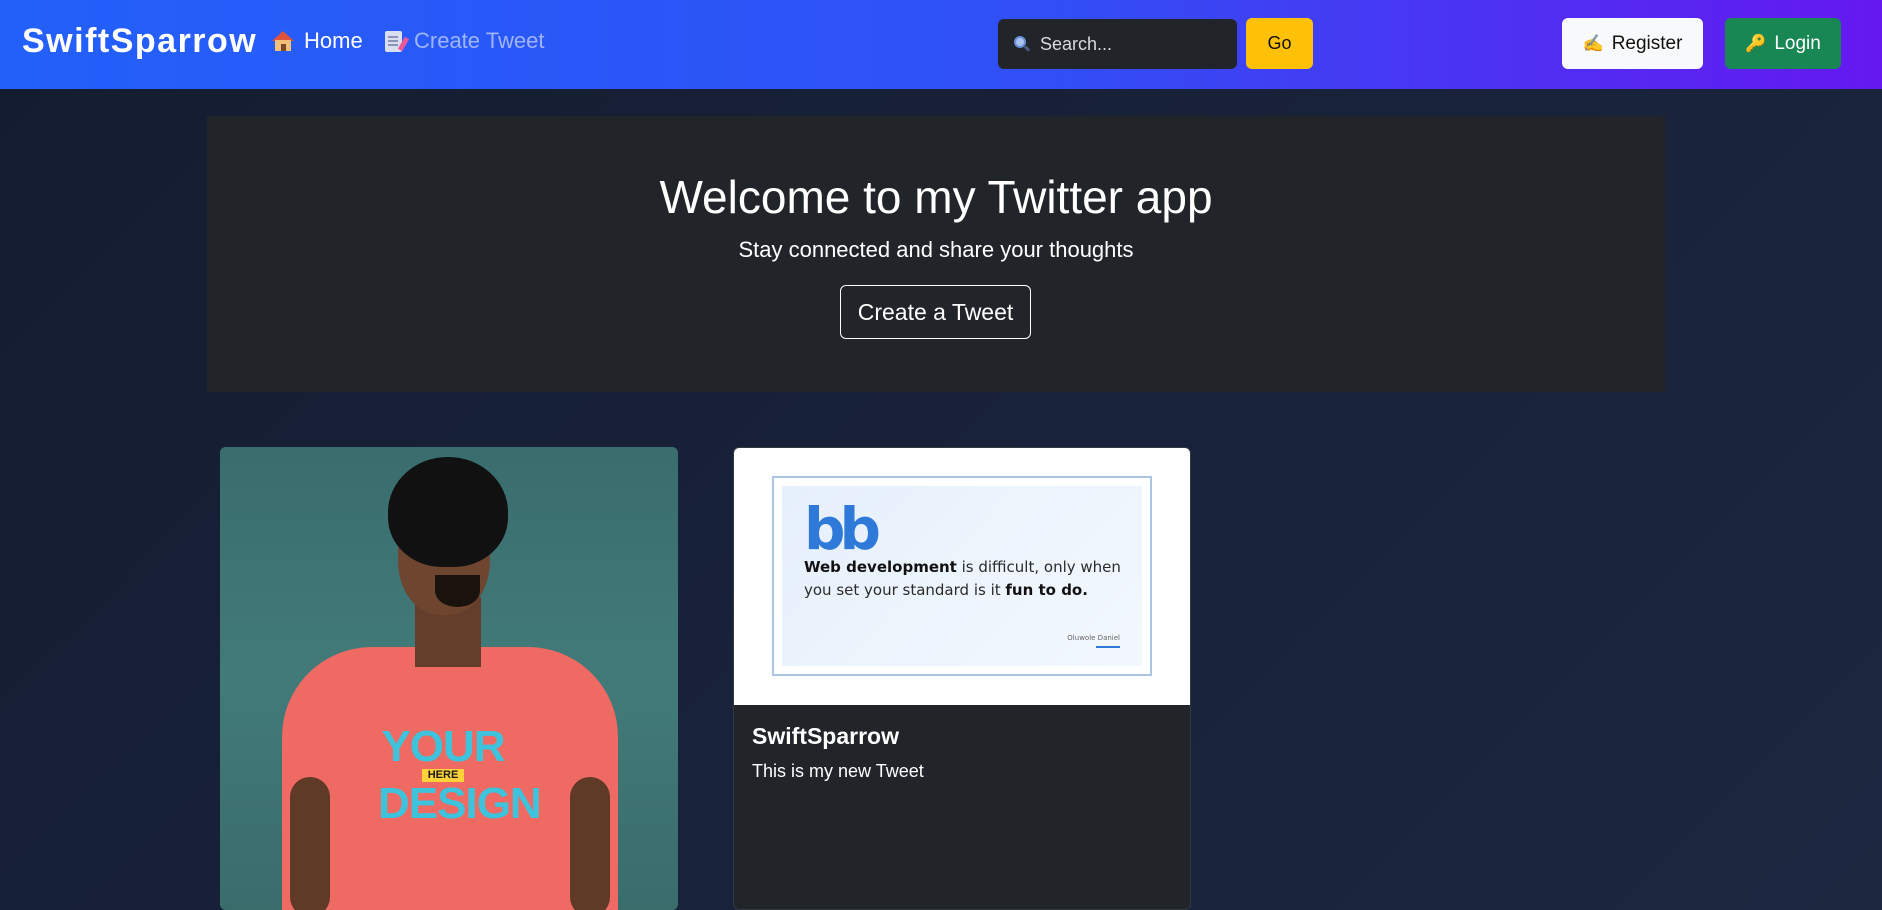 The height and width of the screenshot is (910, 1882). What do you see at coordinates (825, 736) in the screenshot?
I see `tweet-author: SwiftSparrow` at bounding box center [825, 736].